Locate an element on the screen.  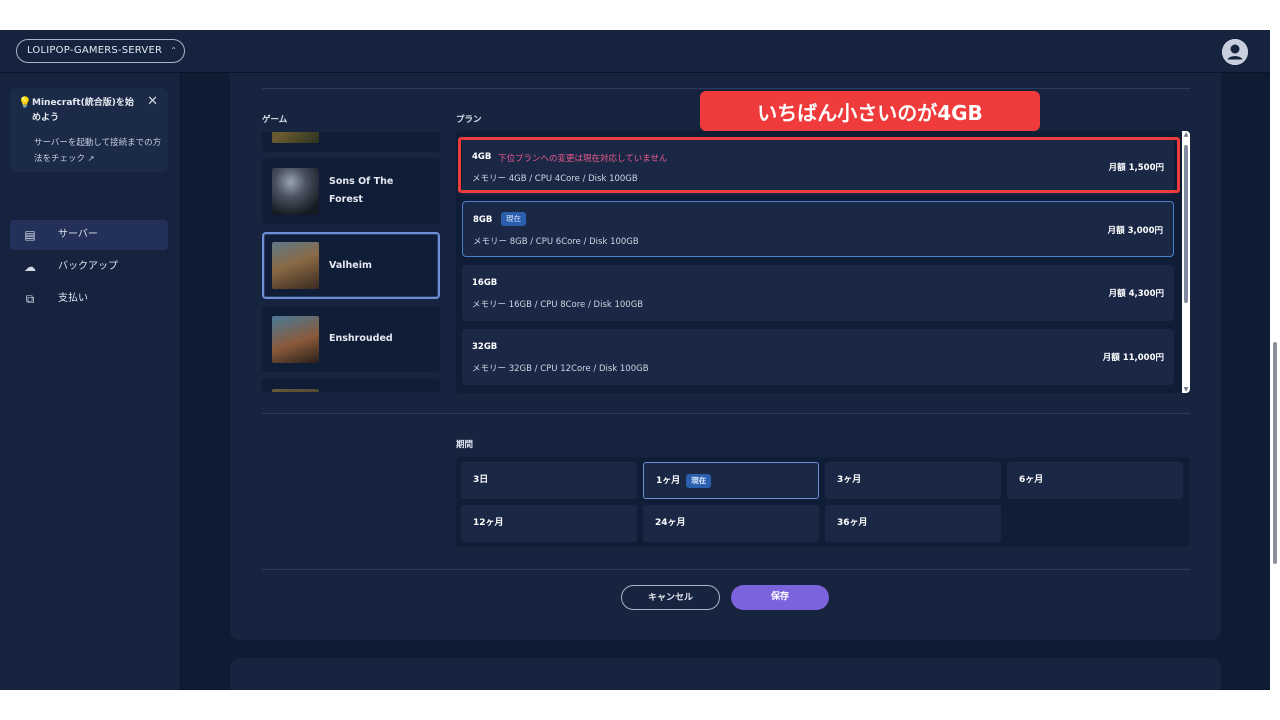
period-label-text: 36ヶ月 is located at coordinates (852, 523).